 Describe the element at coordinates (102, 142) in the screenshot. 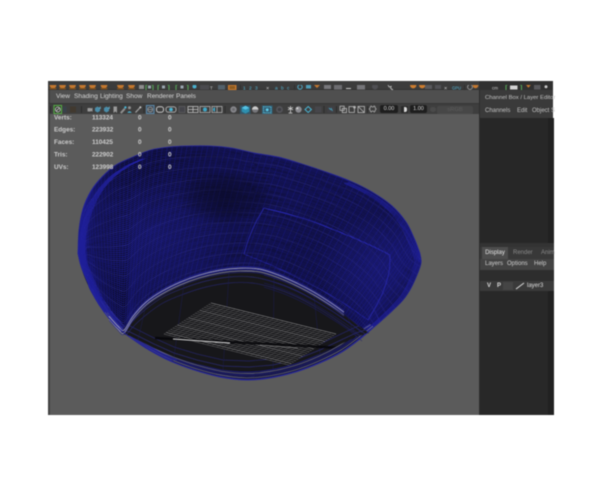

I see `svg-text: 110425` at that location.